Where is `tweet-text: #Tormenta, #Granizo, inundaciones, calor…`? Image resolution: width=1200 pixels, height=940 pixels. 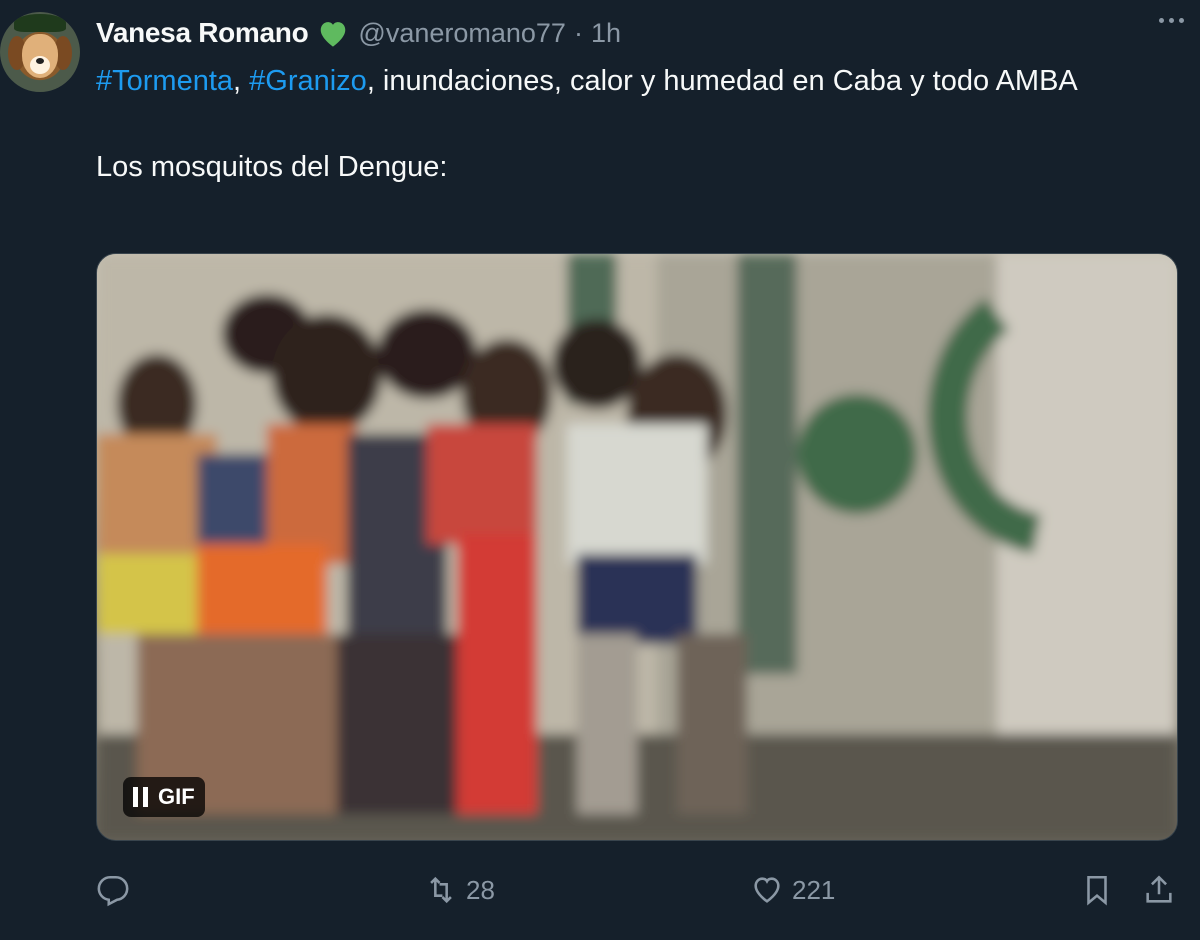 tweet-text: #Tormenta, #Granizo, inundaciones, calor… is located at coordinates (626, 124).